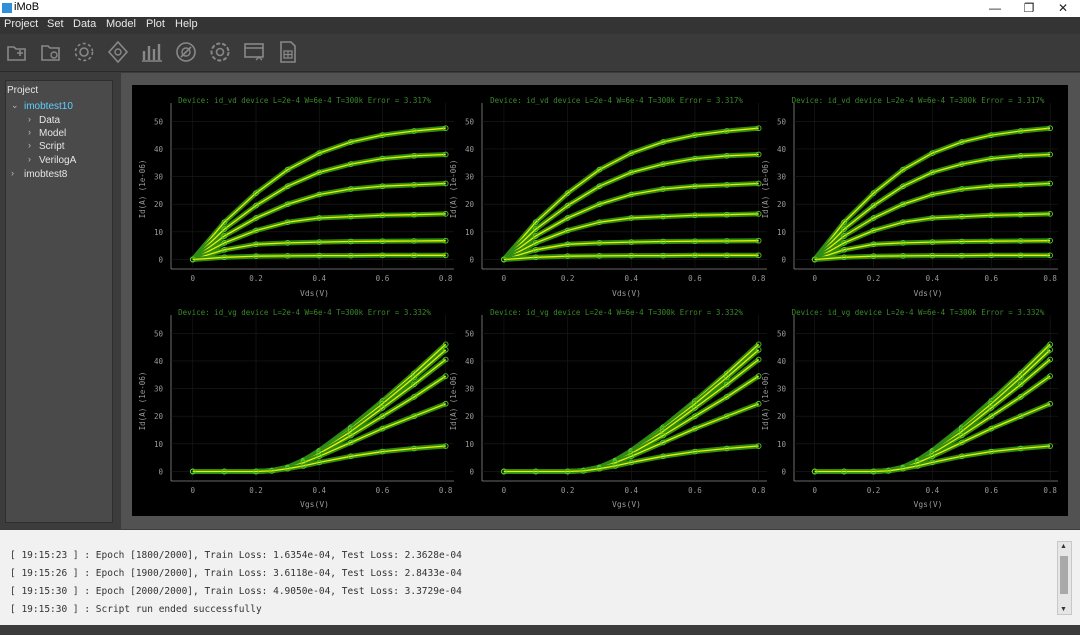 This screenshot has width=1080, height=635. Describe the element at coordinates (23, 90) in the screenshot. I see `project-panel-header: Project` at that location.